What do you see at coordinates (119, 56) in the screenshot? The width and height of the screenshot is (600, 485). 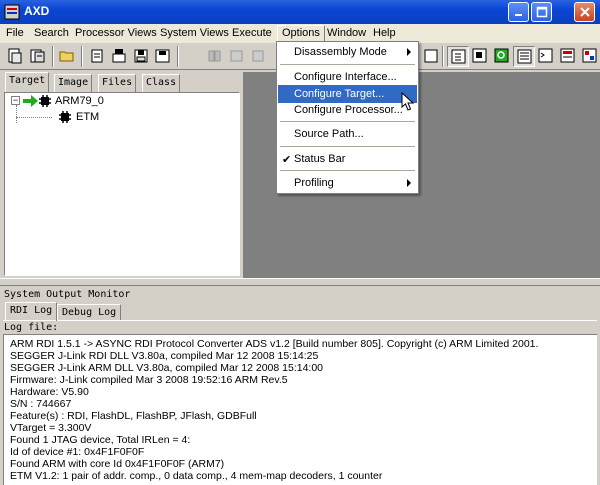 I see `reload-image-icon` at bounding box center [119, 56].